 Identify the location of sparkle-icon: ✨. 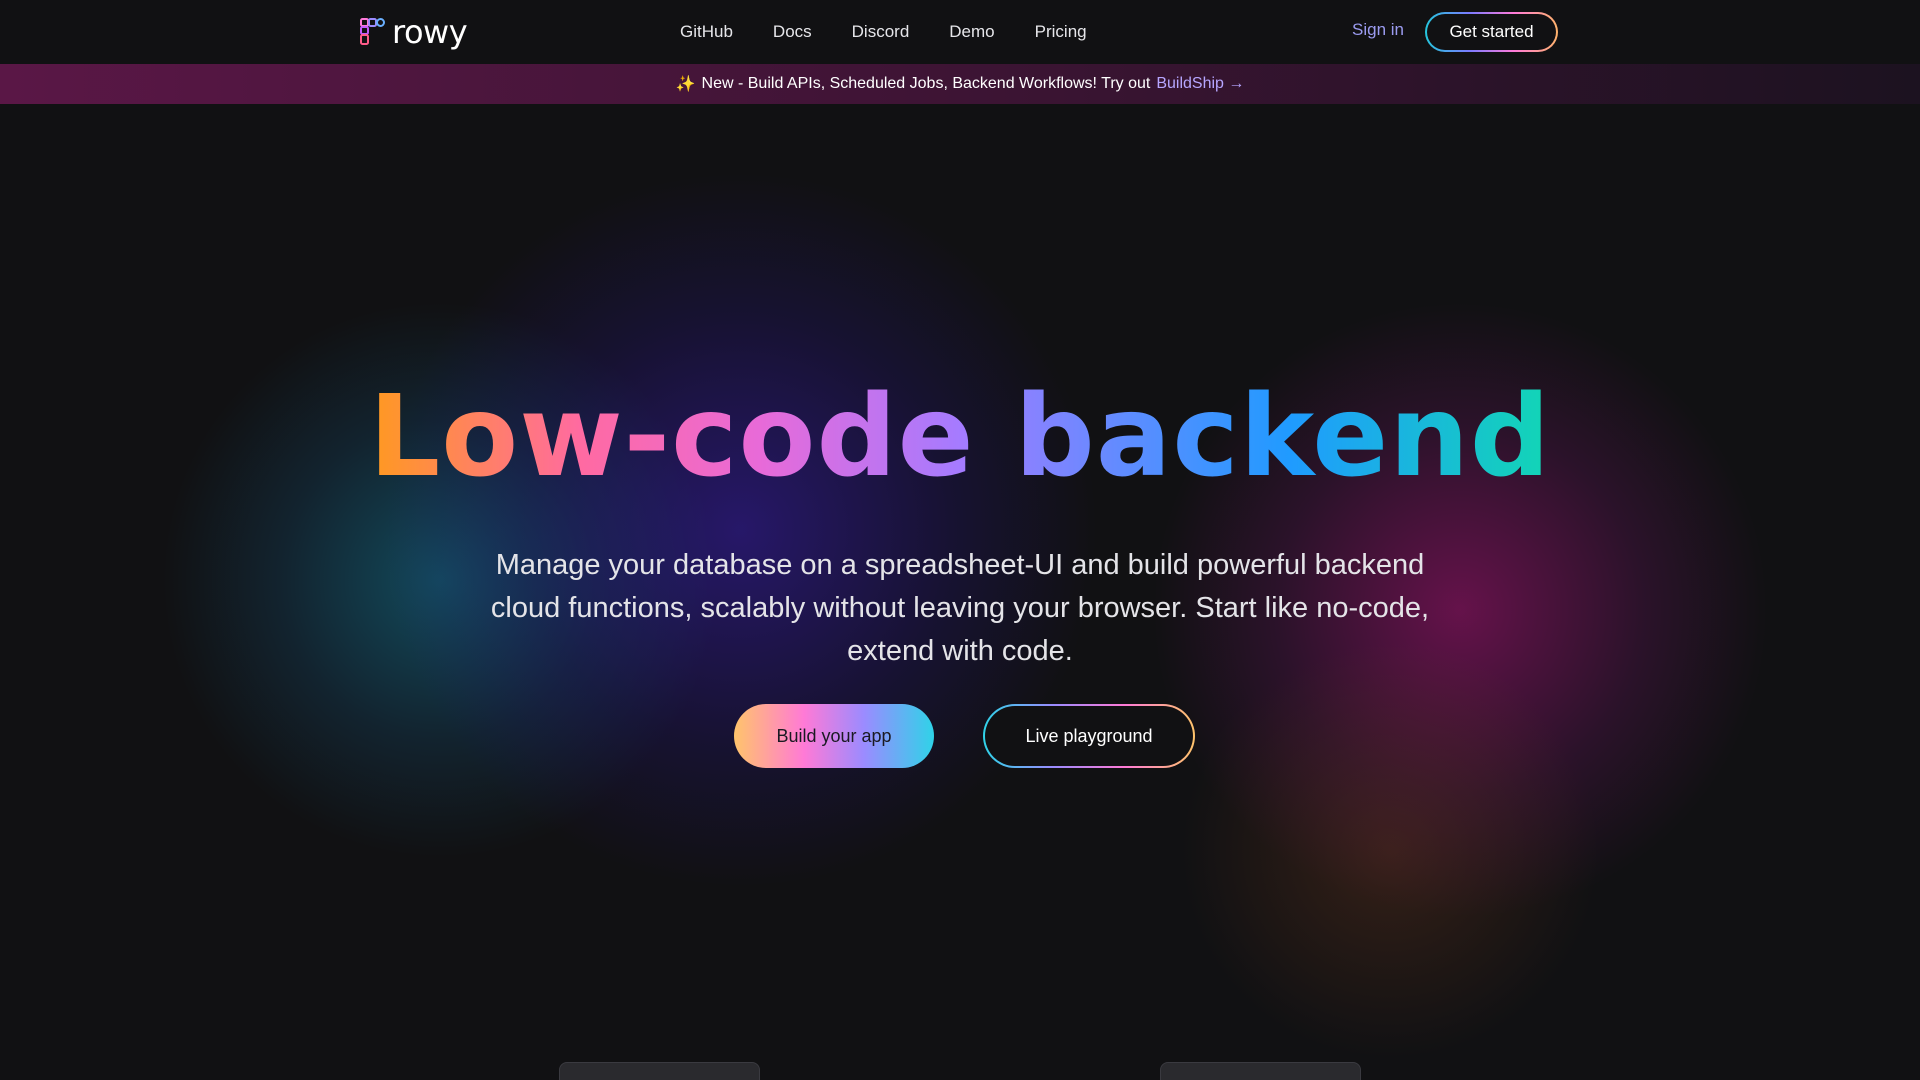
(685, 84).